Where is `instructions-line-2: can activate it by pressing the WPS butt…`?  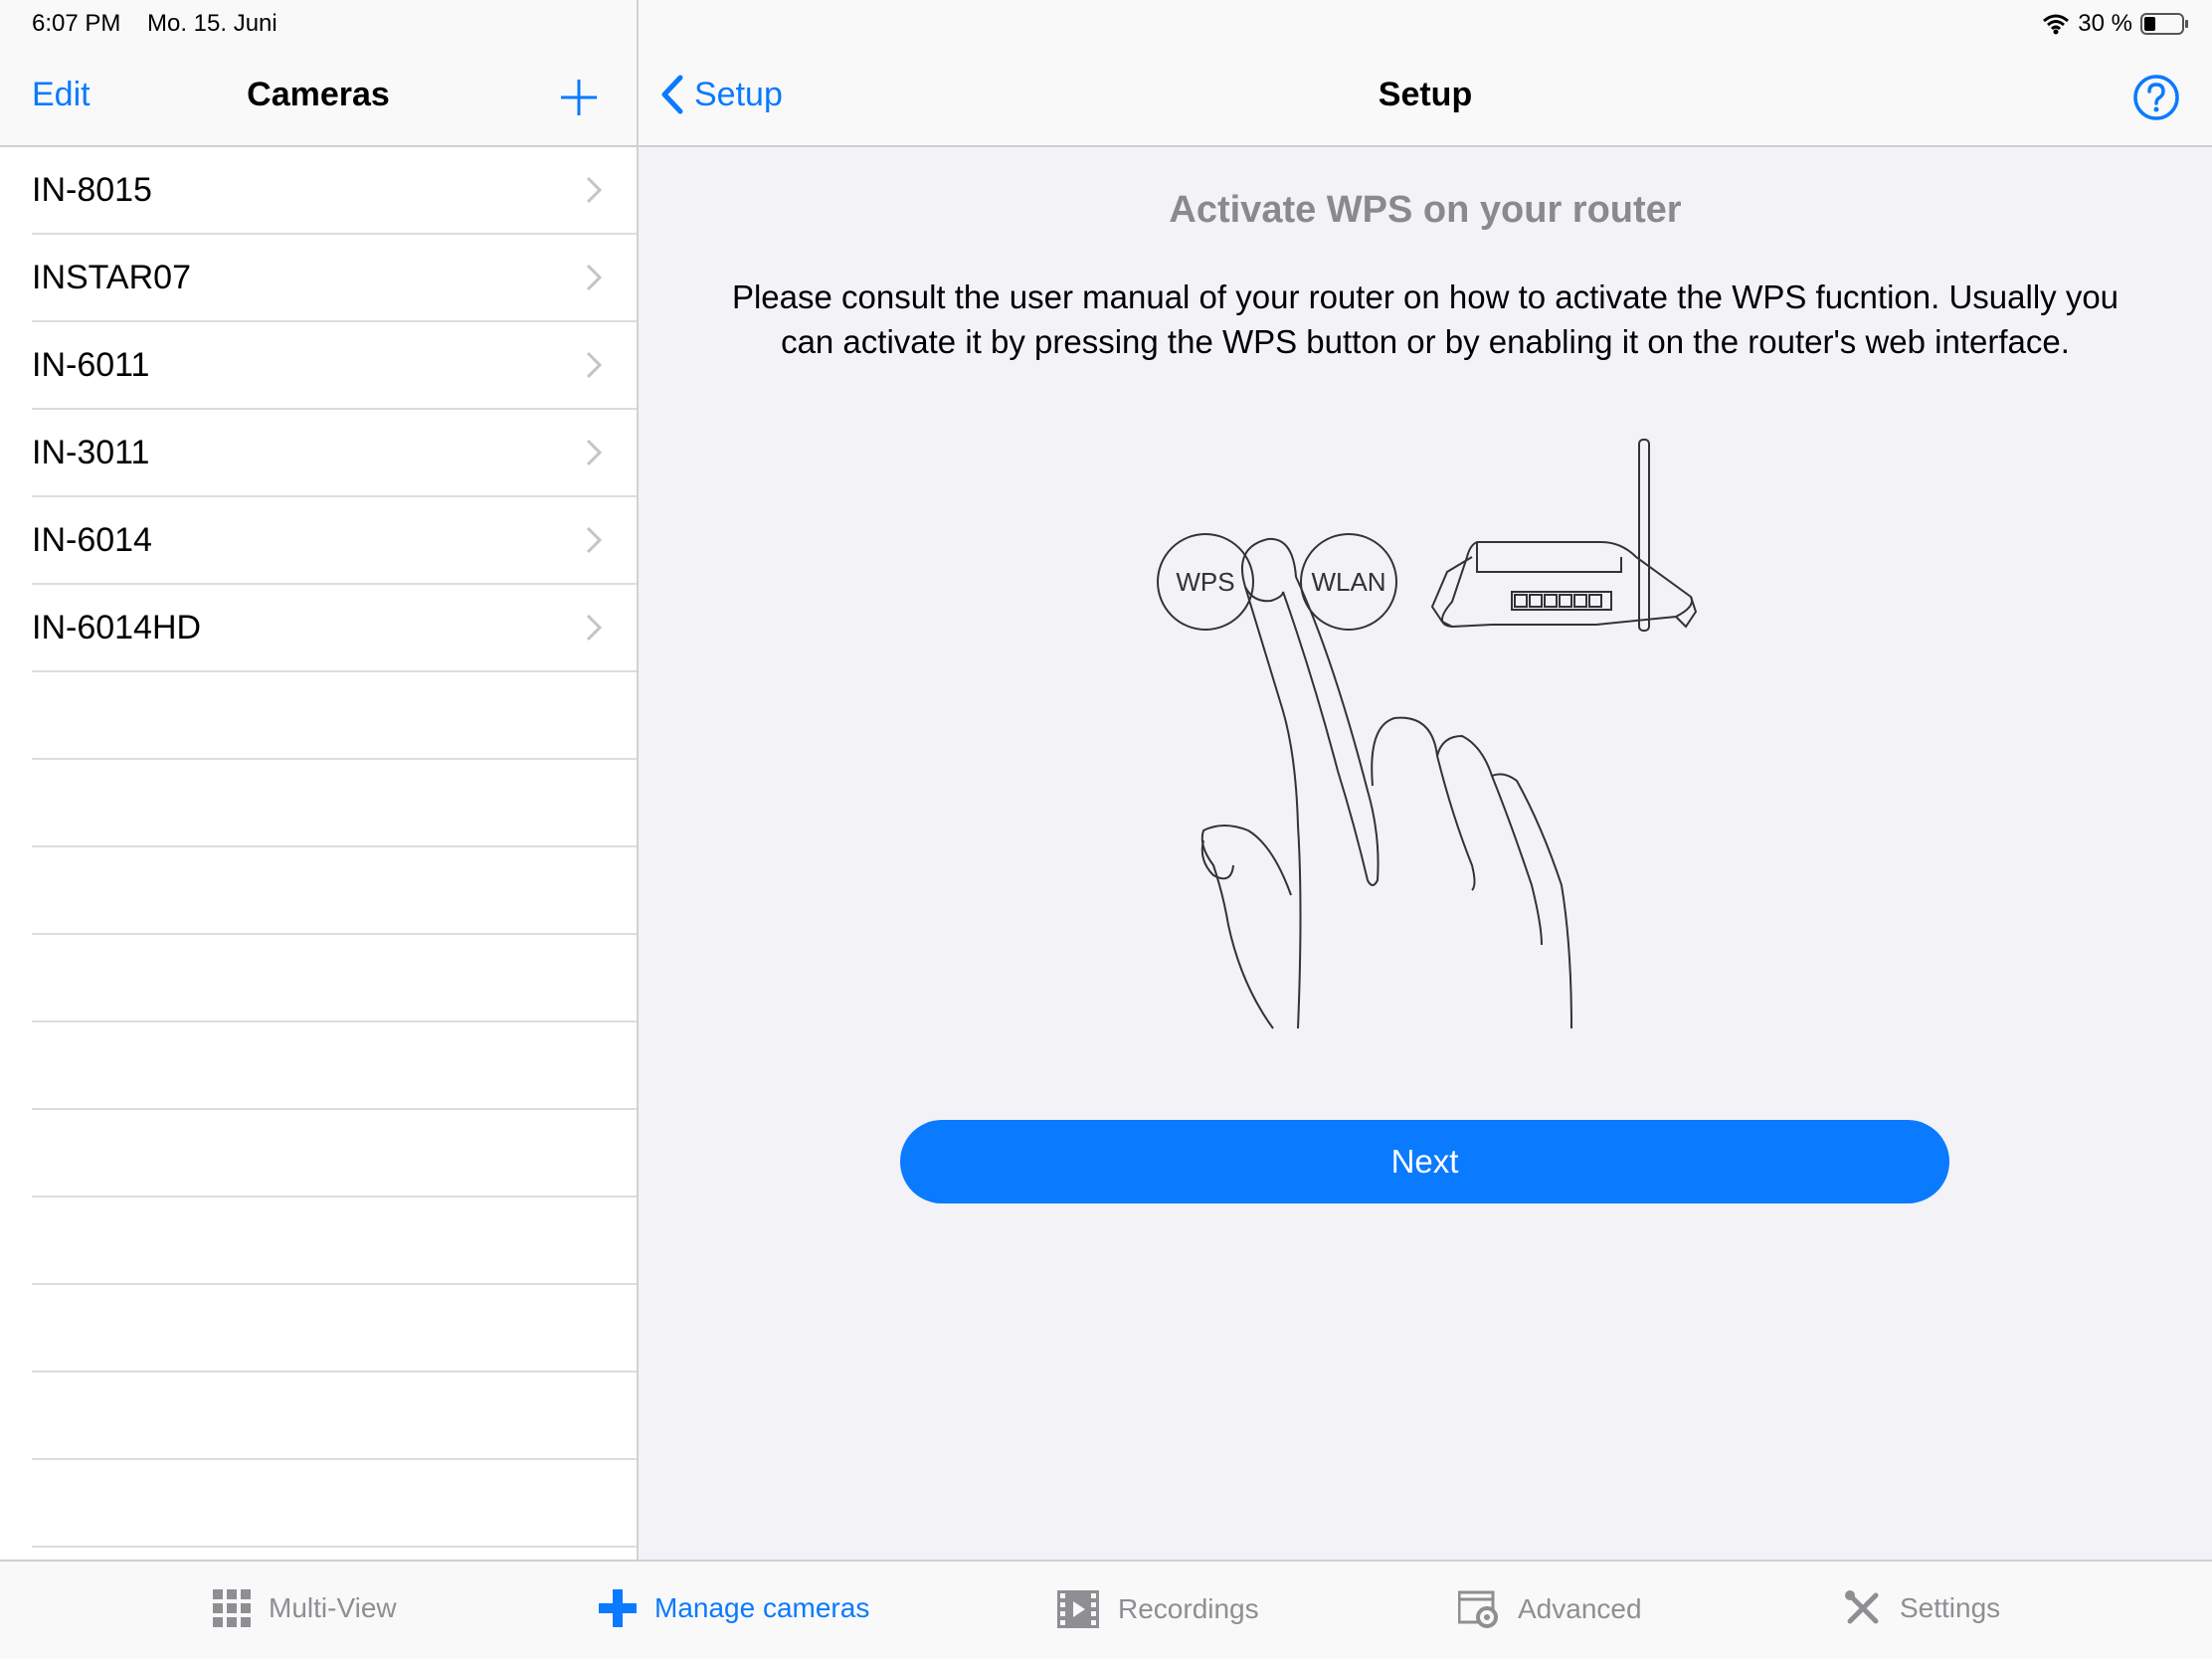 instructions-line-2: can activate it by pressing the WPS butt… is located at coordinates (1425, 341).